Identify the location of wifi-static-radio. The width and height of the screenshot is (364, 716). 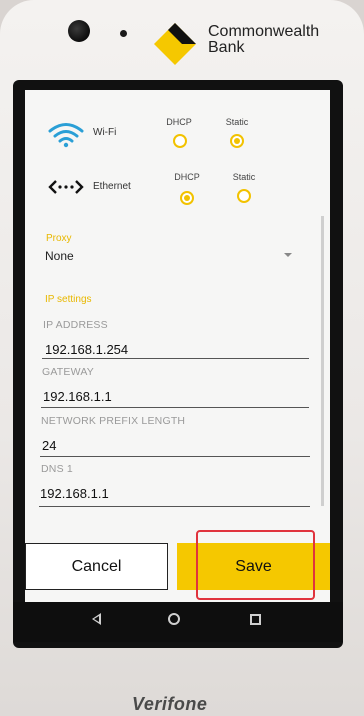
(237, 141).